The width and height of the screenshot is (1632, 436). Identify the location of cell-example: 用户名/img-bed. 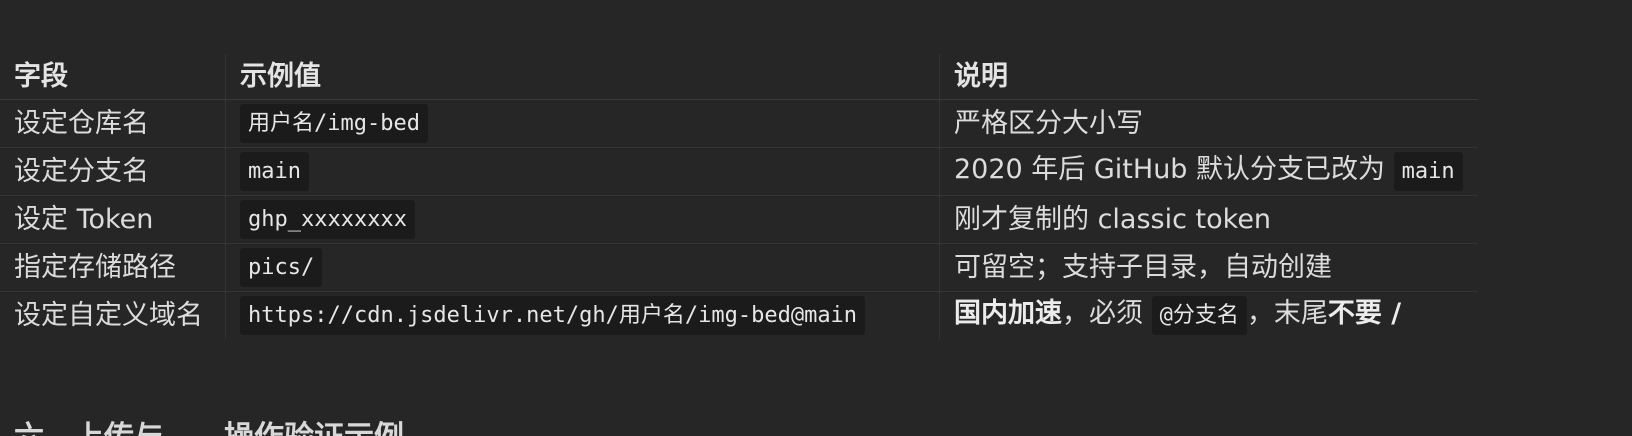
(582, 123).